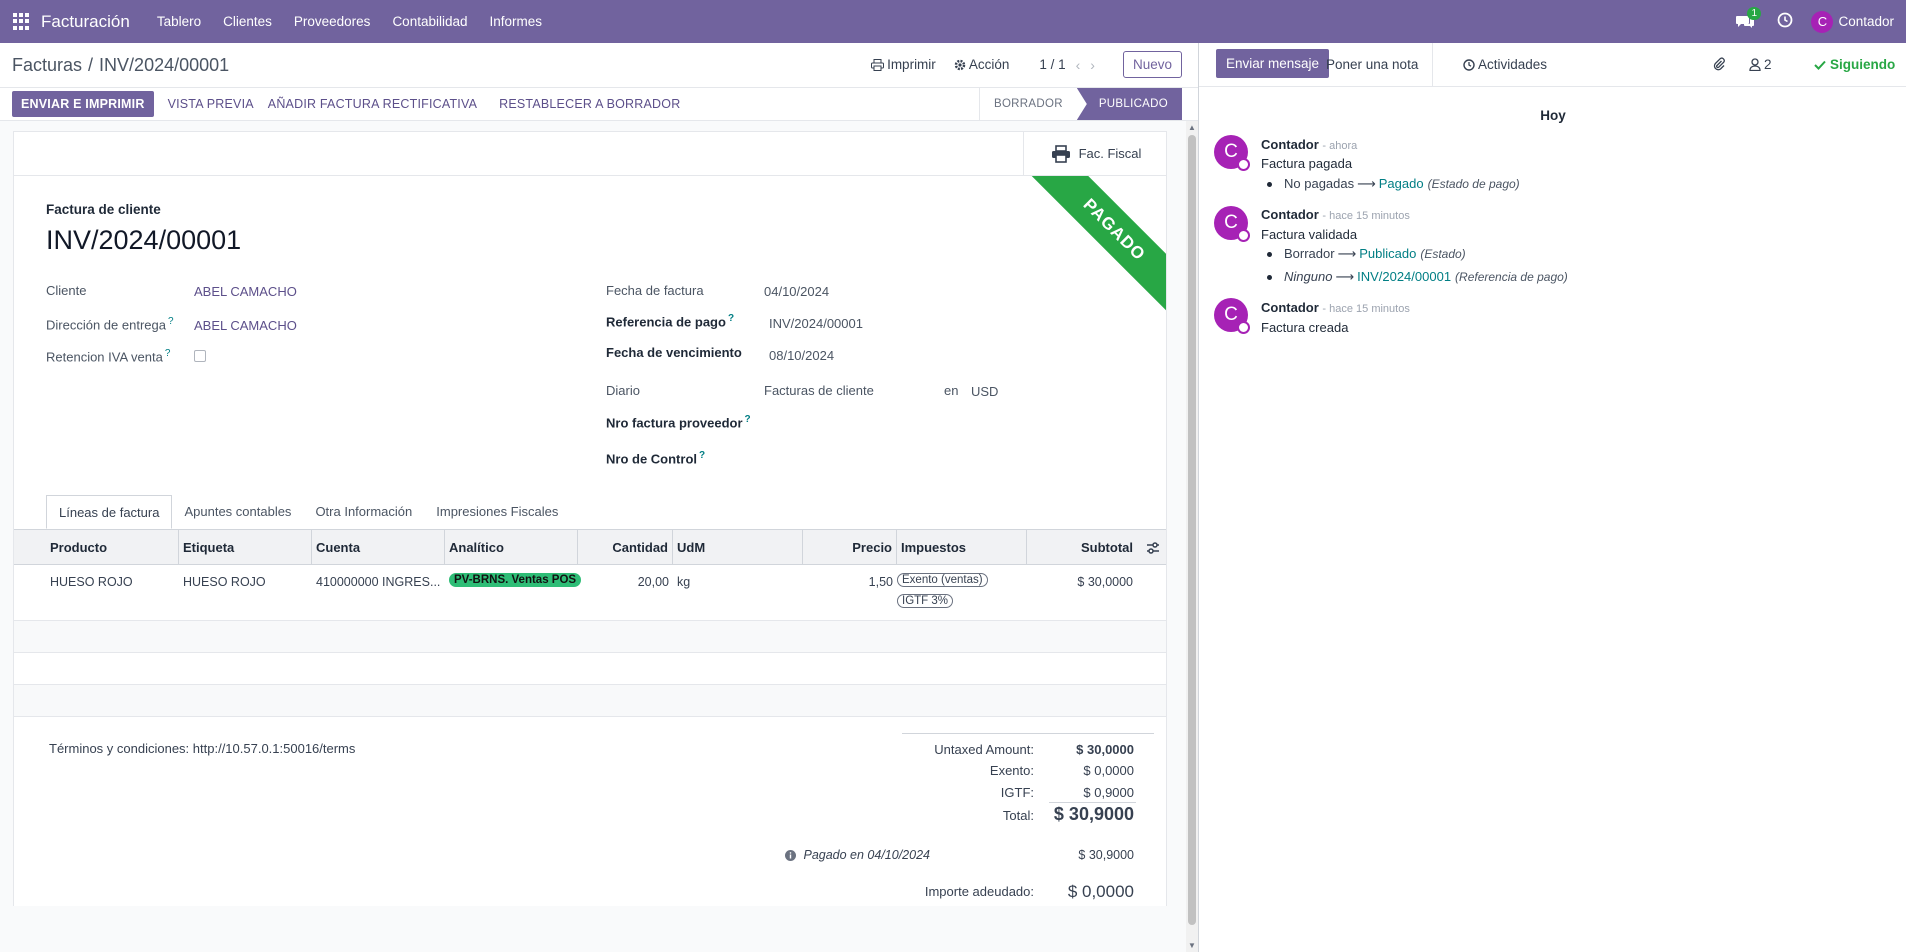  What do you see at coordinates (511, 547) in the screenshot?
I see `column-analytic: Analítico` at bounding box center [511, 547].